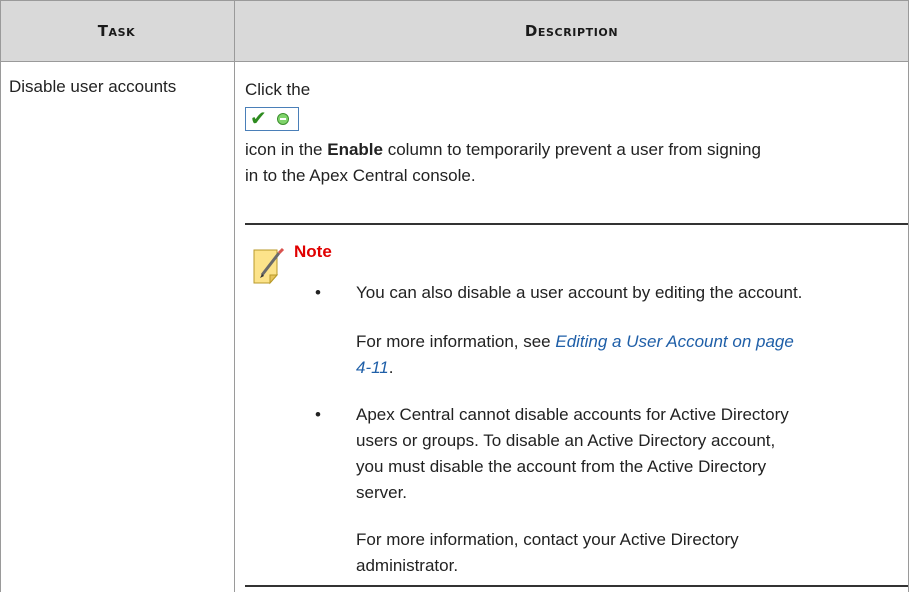  What do you see at coordinates (355, 149) in the screenshot?
I see `enable-column-label: Enable` at bounding box center [355, 149].